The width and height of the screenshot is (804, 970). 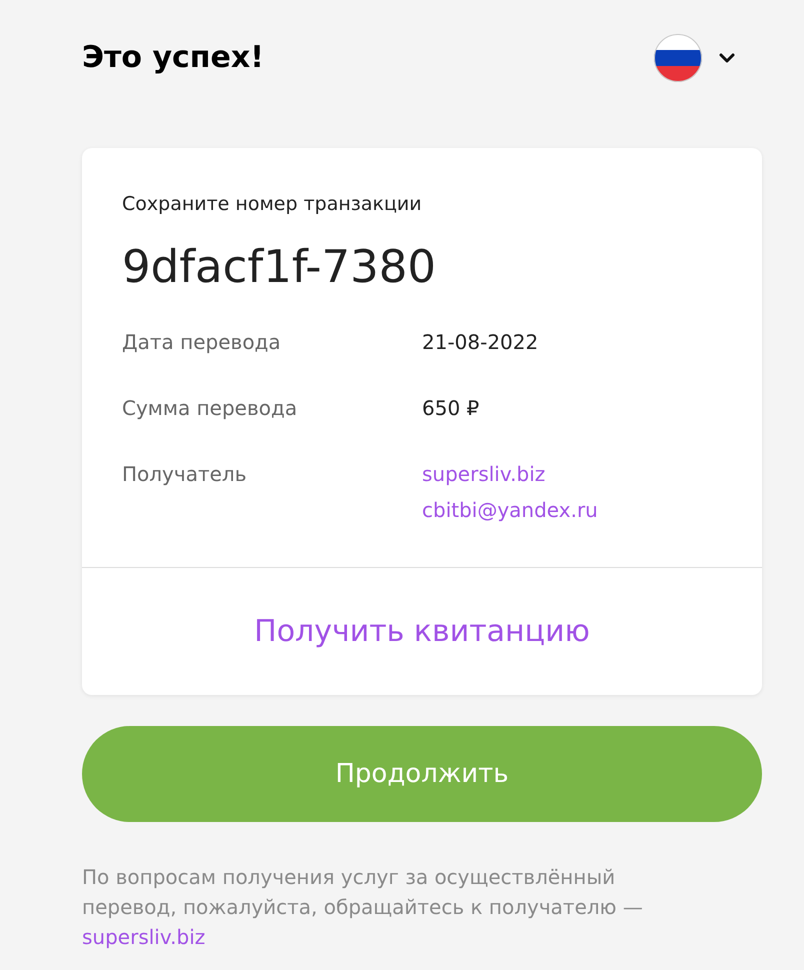 I want to click on page-title: Это успех!, so click(x=173, y=58).